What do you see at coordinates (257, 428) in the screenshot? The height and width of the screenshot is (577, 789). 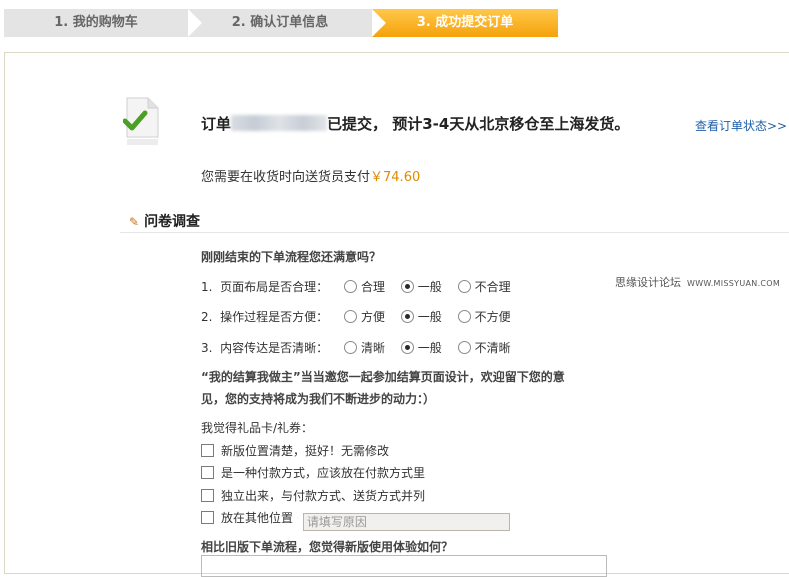 I see `giftcard-label: 我觉得礼品卡/礼券：` at bounding box center [257, 428].